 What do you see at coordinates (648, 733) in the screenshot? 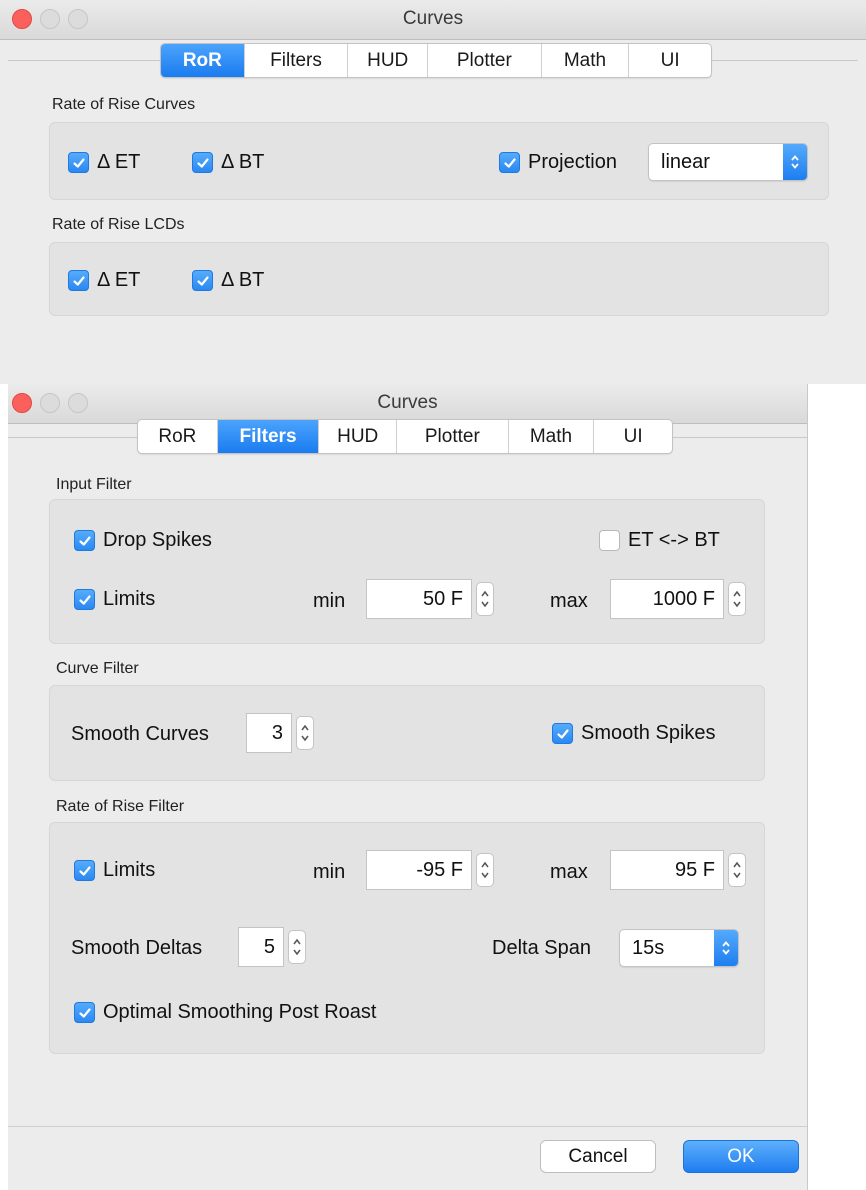
I see `checkbox-label: Smooth Spikes` at bounding box center [648, 733].